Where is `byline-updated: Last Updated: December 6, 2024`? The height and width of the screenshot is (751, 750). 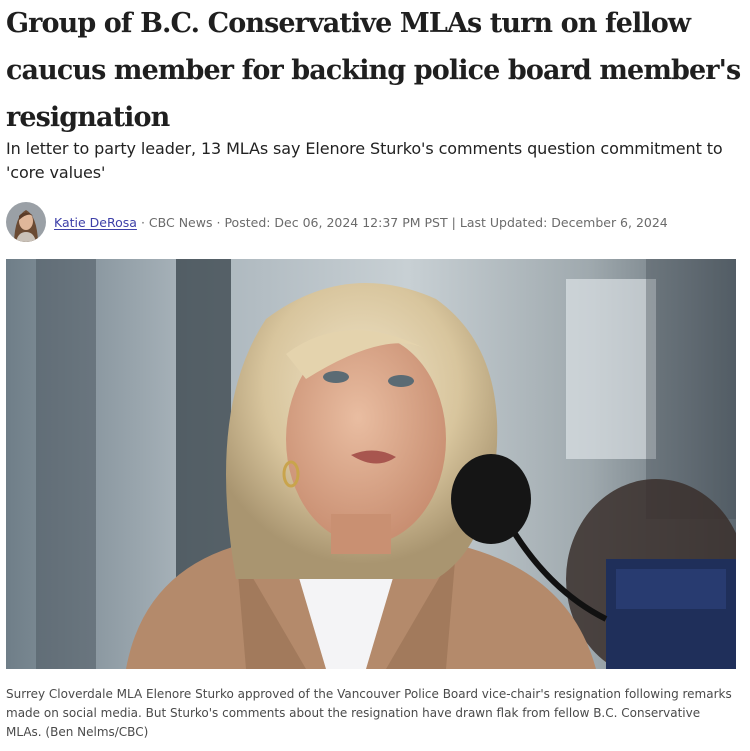 byline-updated: Last Updated: December 6, 2024 is located at coordinates (563, 222).